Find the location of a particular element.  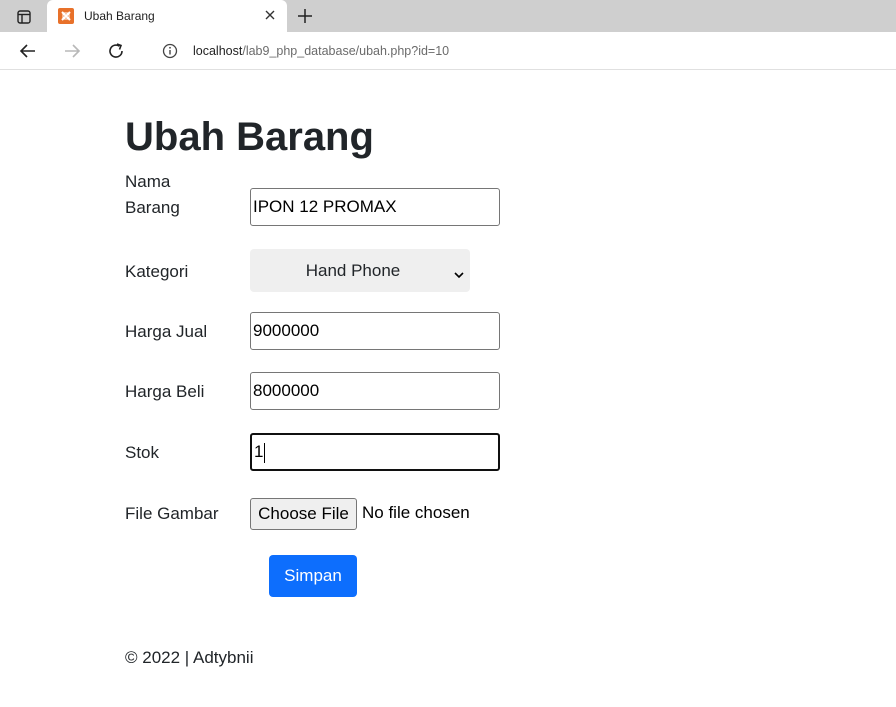

text-caret is located at coordinates (265, 452).